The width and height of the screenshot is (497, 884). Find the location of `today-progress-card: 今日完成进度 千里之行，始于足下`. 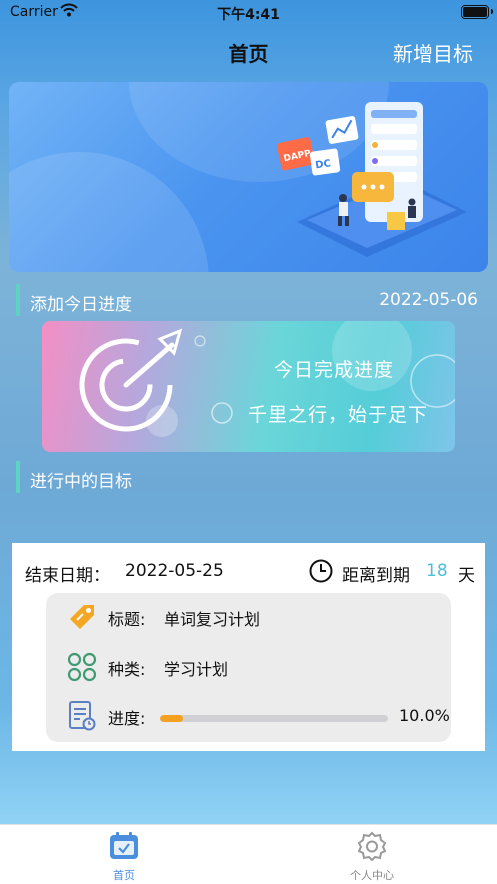

today-progress-card: 今日完成进度 千里之行，始于足下 is located at coordinates (248, 386).